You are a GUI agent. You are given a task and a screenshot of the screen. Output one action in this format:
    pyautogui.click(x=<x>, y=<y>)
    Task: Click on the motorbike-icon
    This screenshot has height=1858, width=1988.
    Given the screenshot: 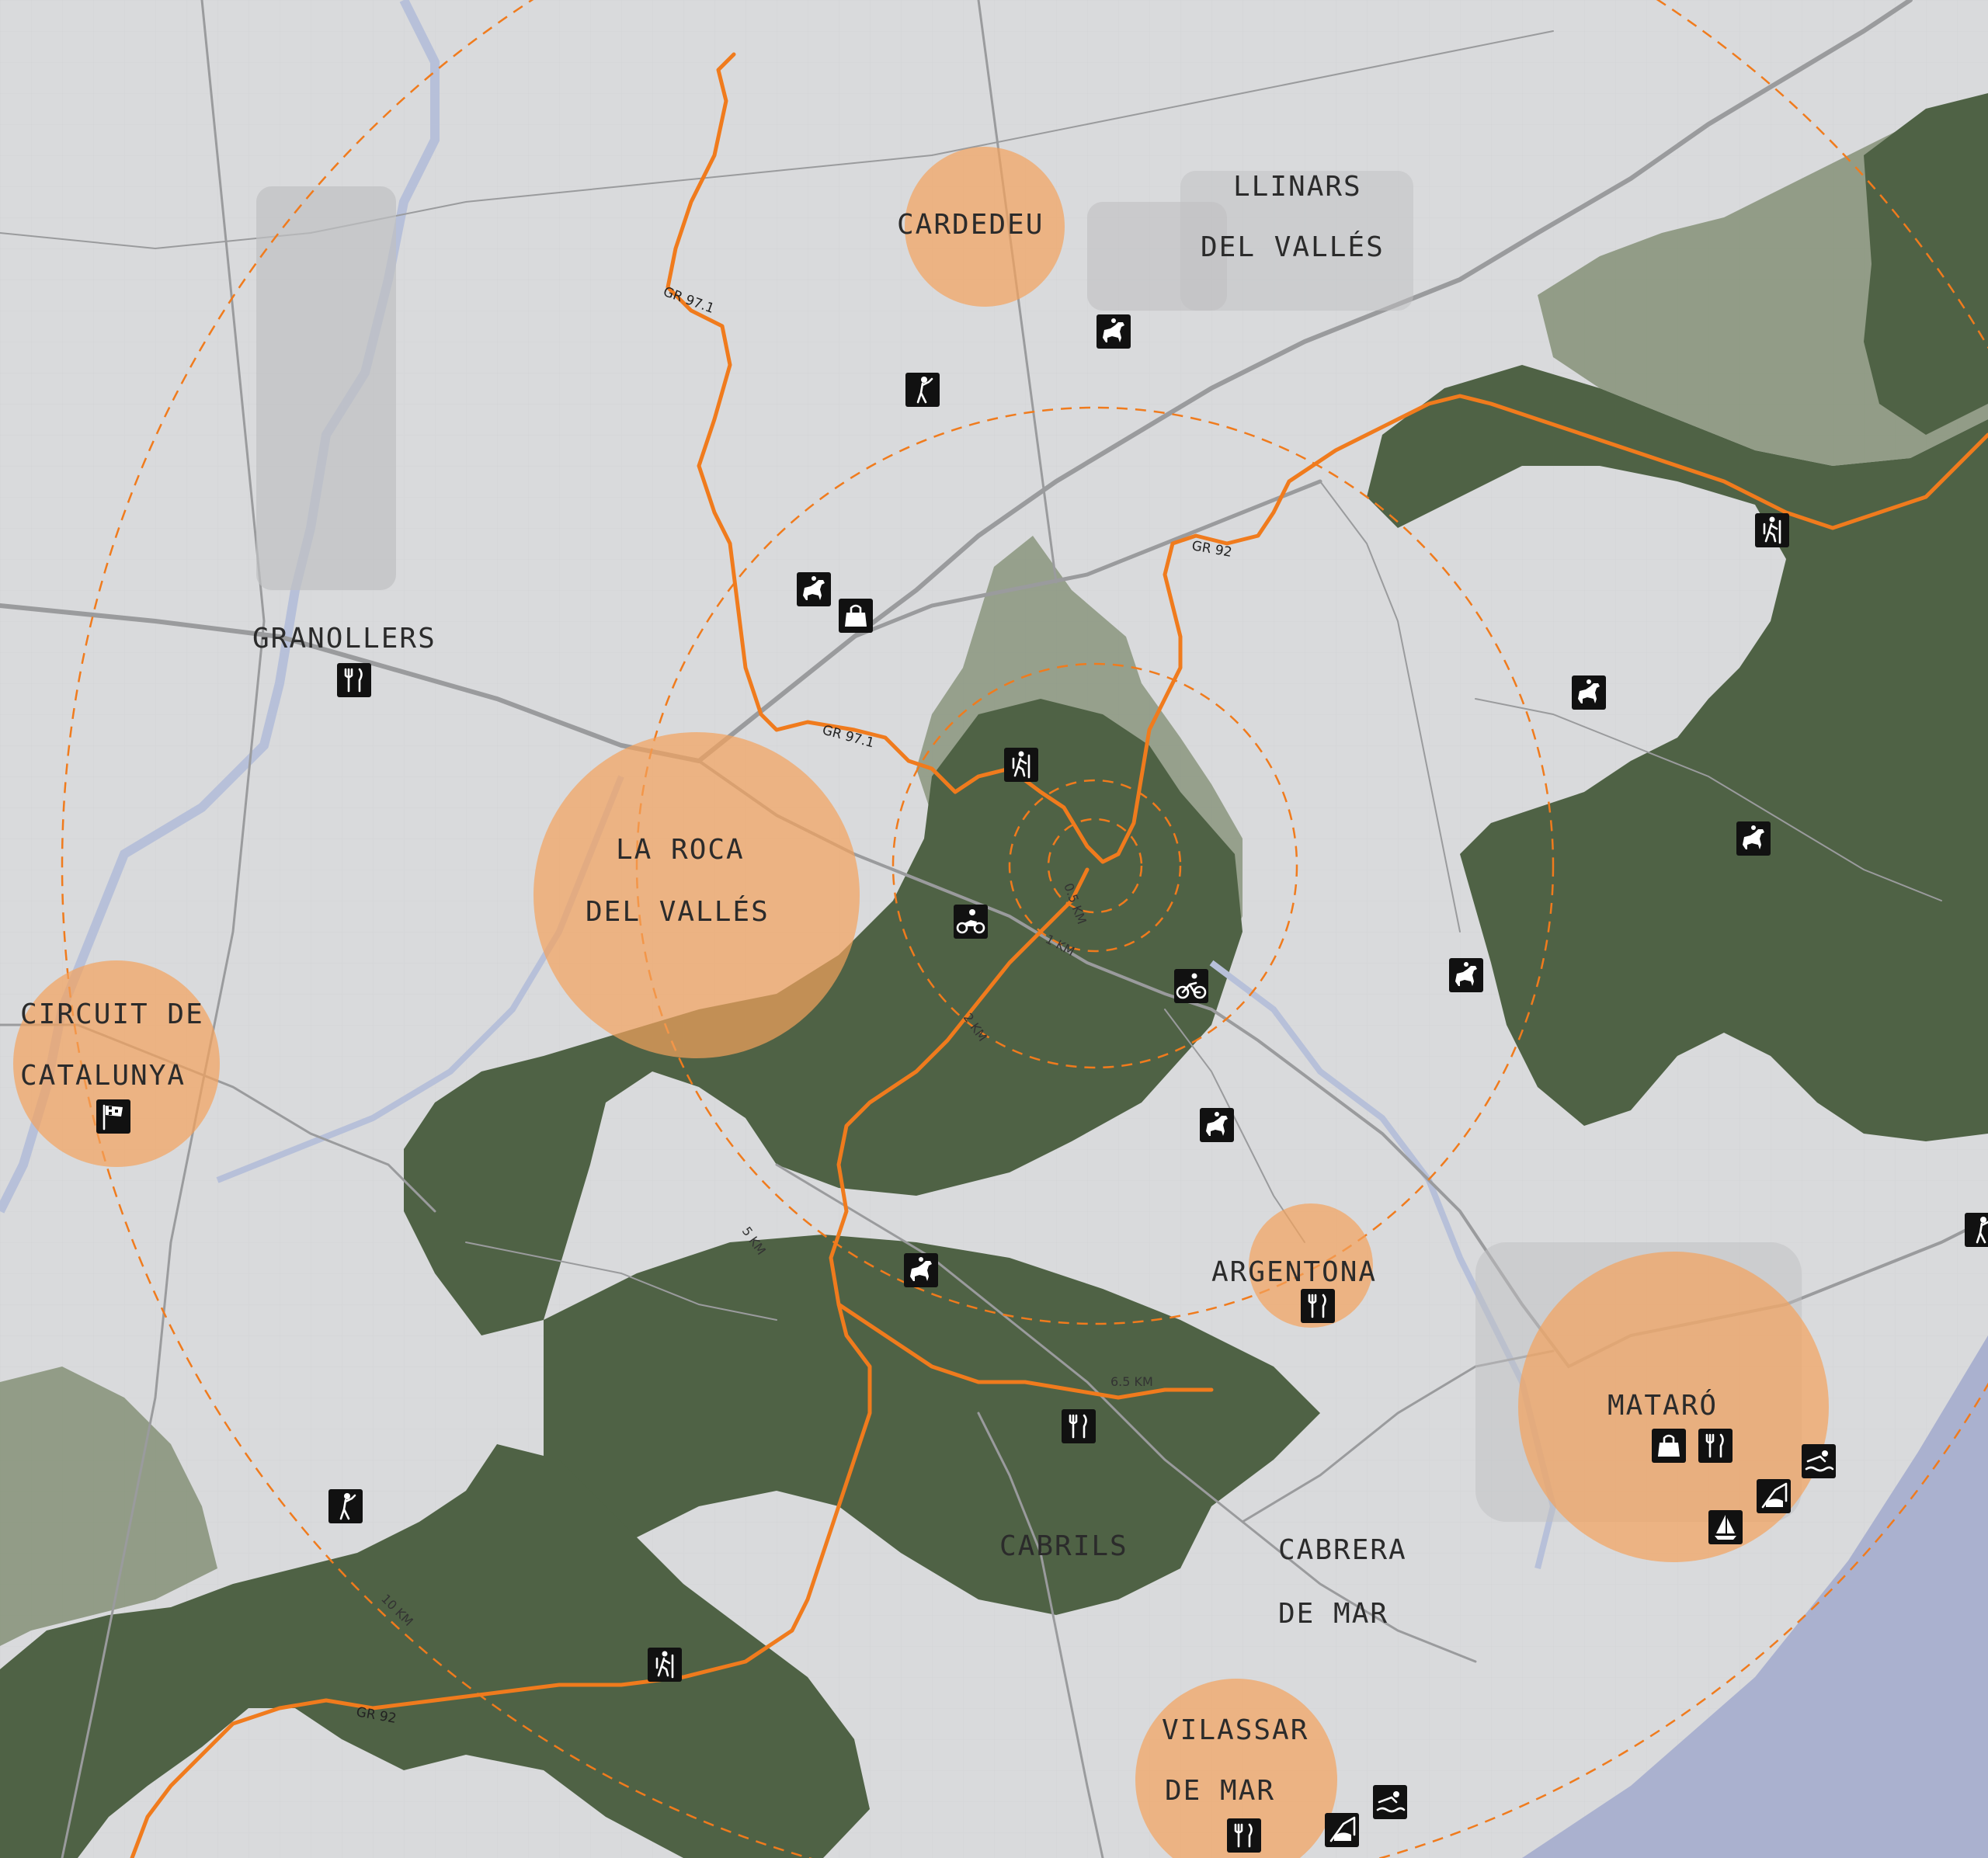 What is the action you would take?
    pyautogui.click(x=971, y=922)
    